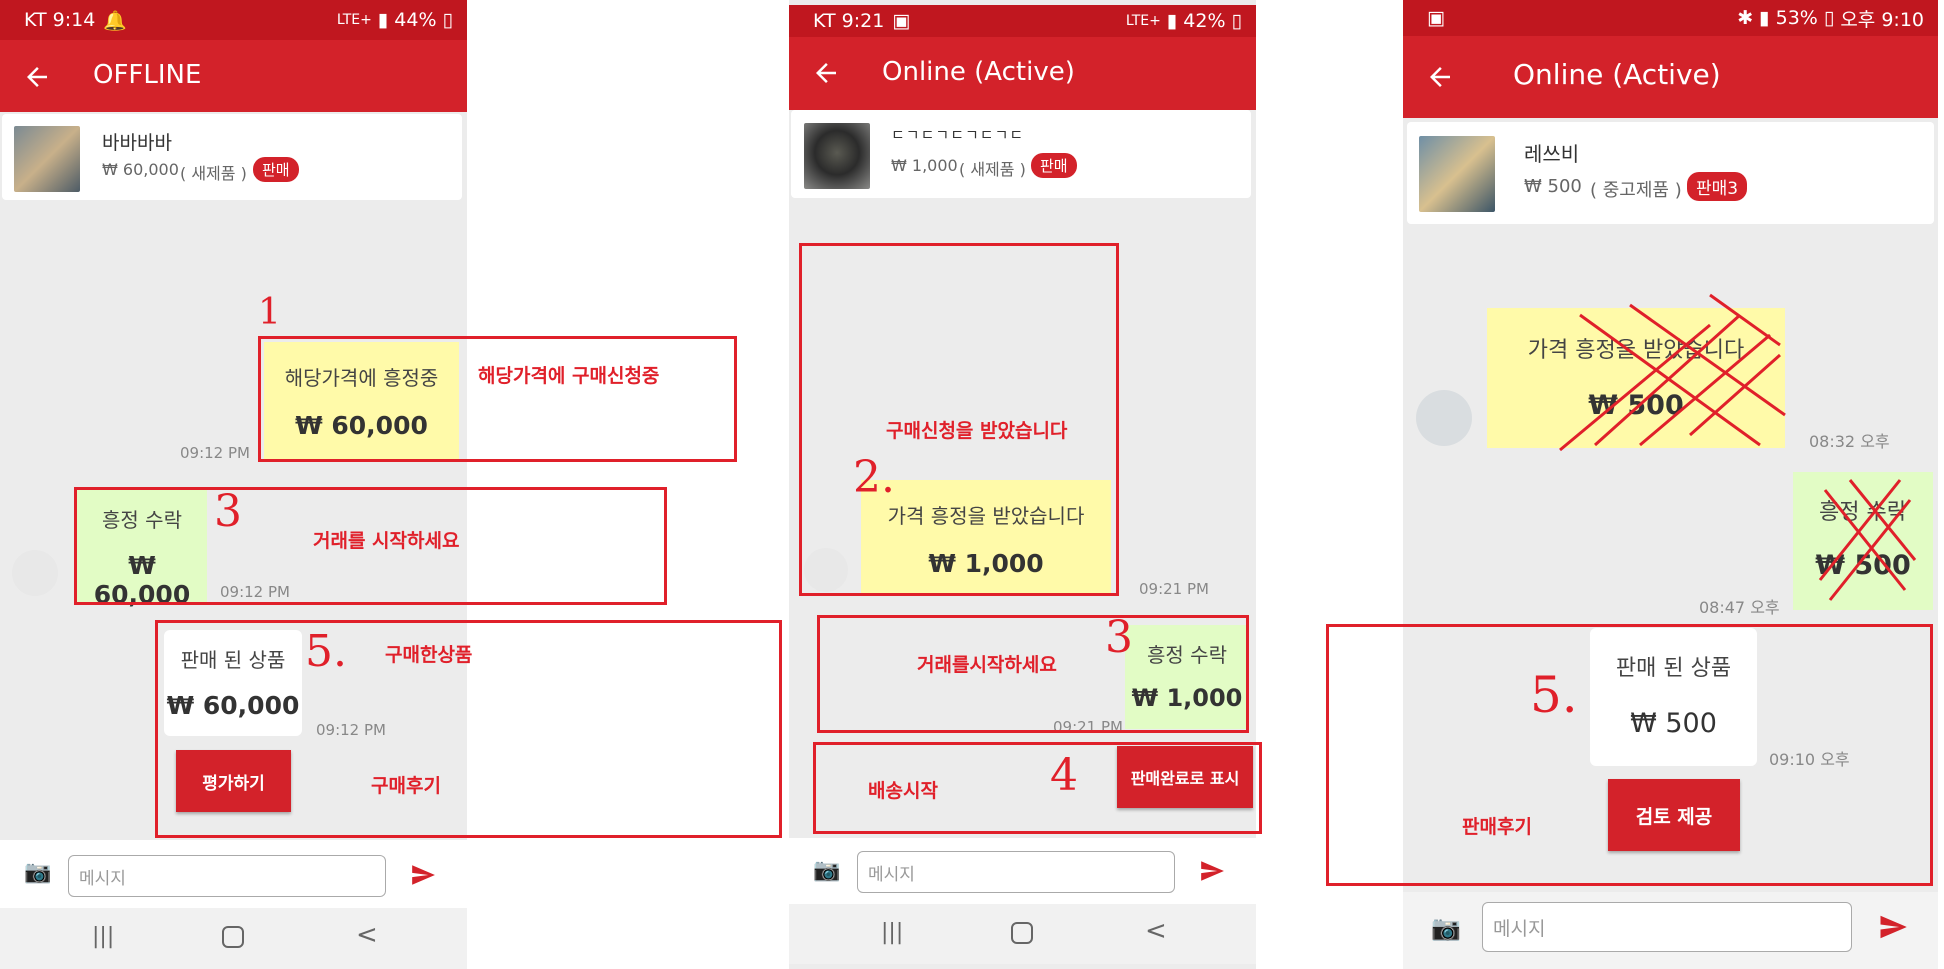 Image resolution: width=1944 pixels, height=969 pixels. I want to click on annotation-text: 구매후기, so click(406, 786).